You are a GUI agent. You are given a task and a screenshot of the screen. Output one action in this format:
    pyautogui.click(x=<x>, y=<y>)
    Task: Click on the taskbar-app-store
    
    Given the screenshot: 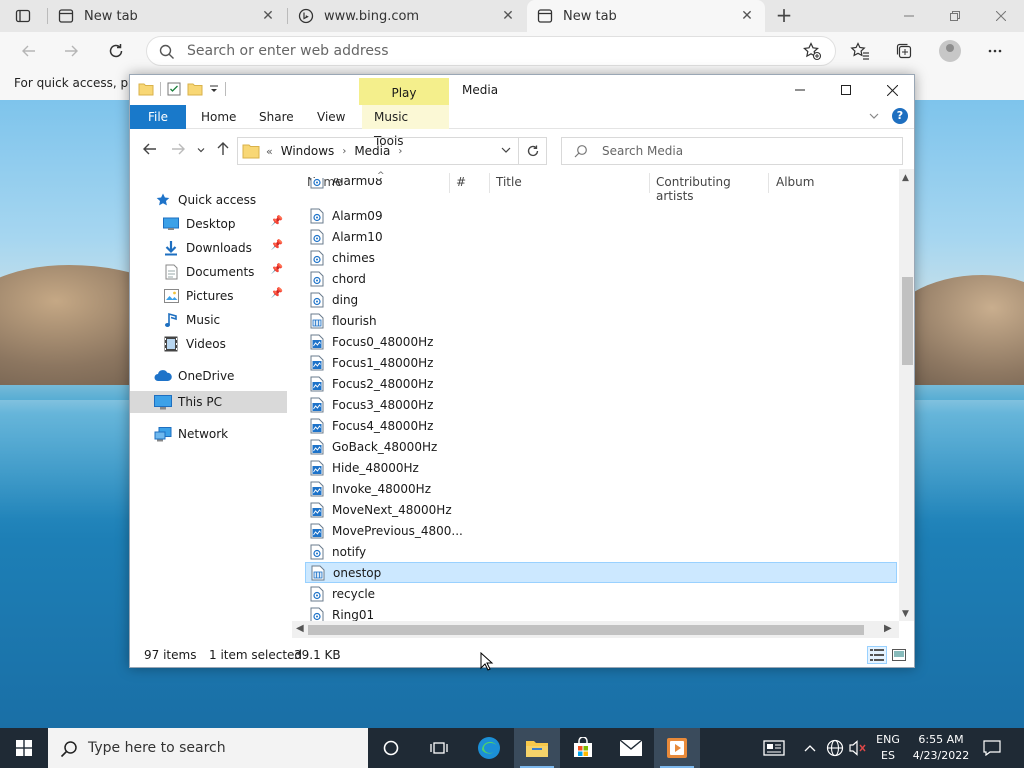 What is the action you would take?
    pyautogui.click(x=583, y=748)
    